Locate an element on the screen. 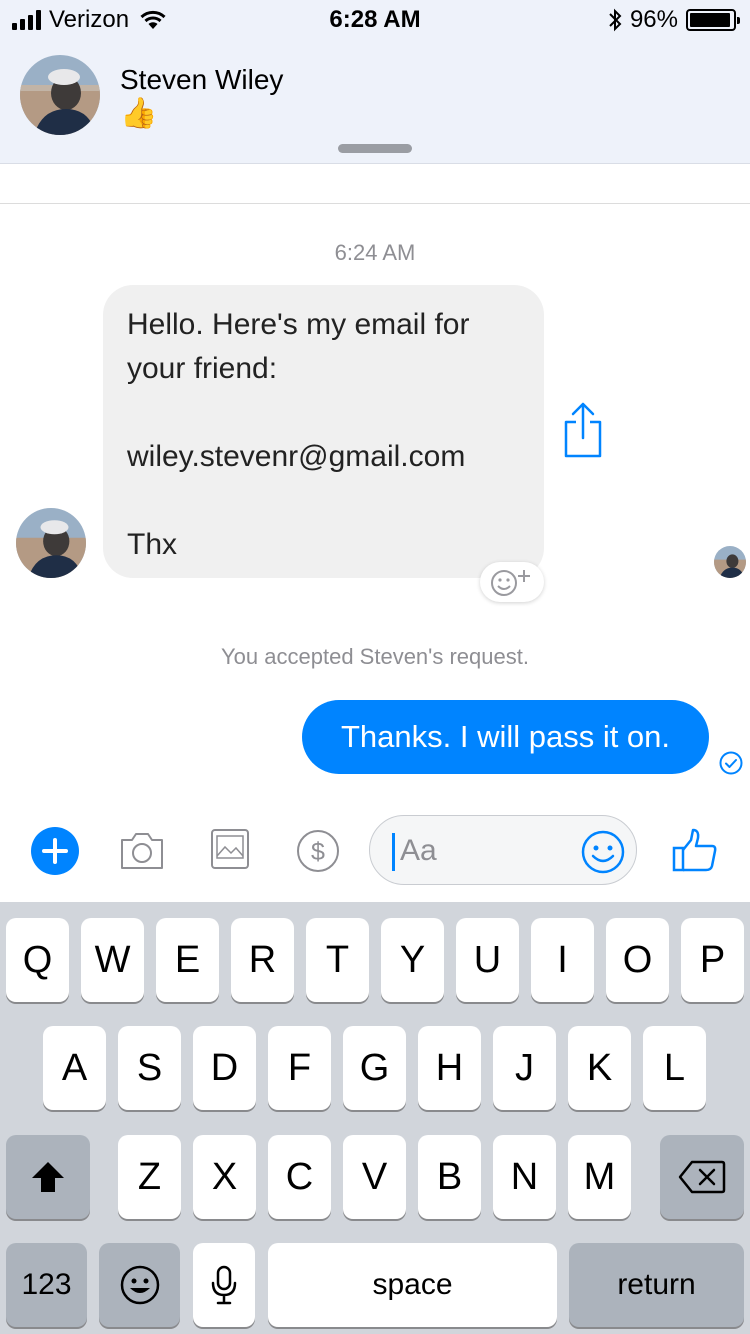 The width and height of the screenshot is (750, 1334). battery-percent: 96% is located at coordinates (653, 19).